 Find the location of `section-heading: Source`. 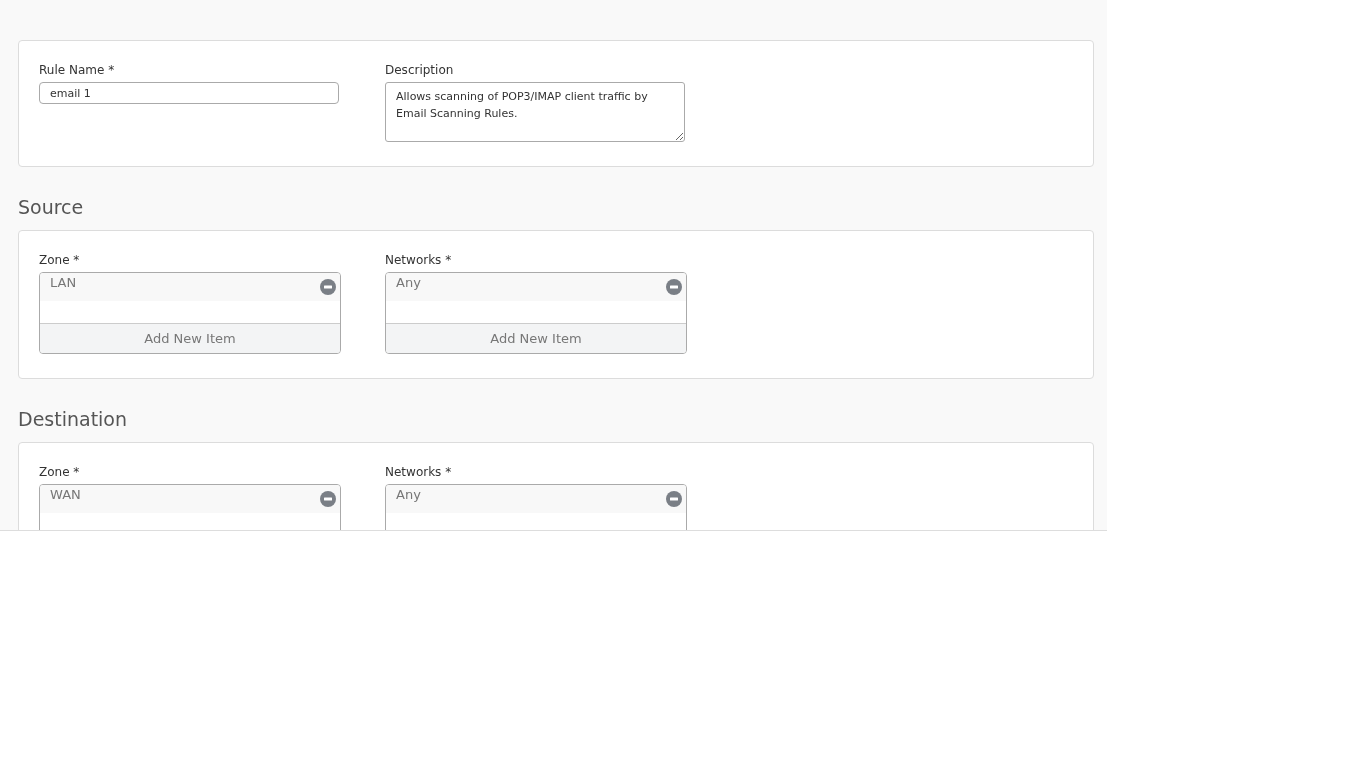

section-heading: Source is located at coordinates (51, 207).